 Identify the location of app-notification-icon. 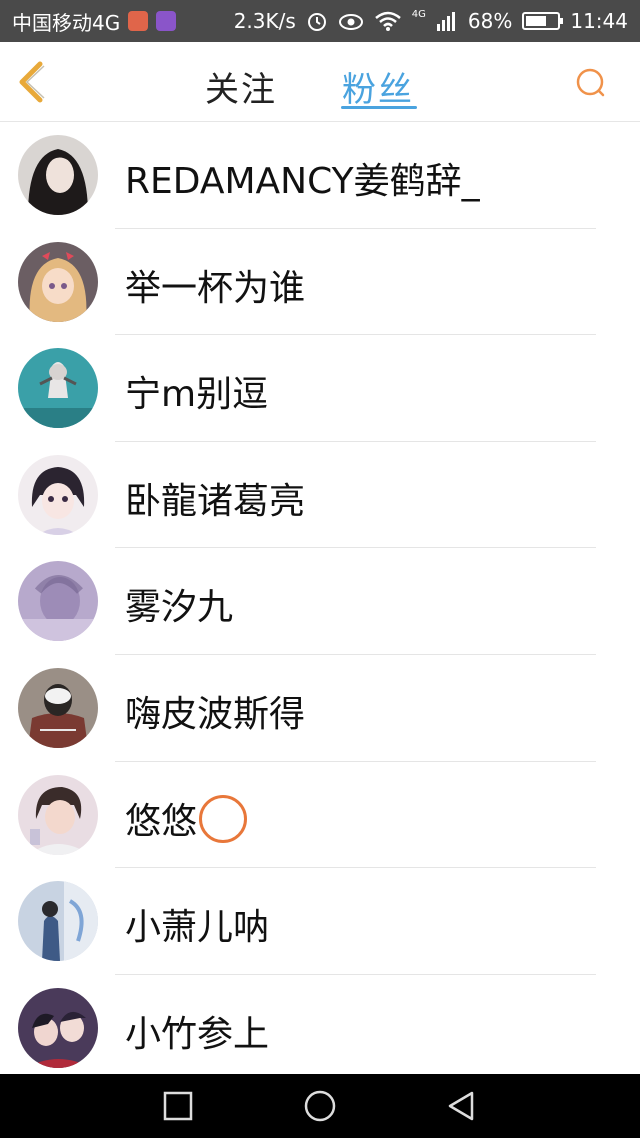
(138, 21).